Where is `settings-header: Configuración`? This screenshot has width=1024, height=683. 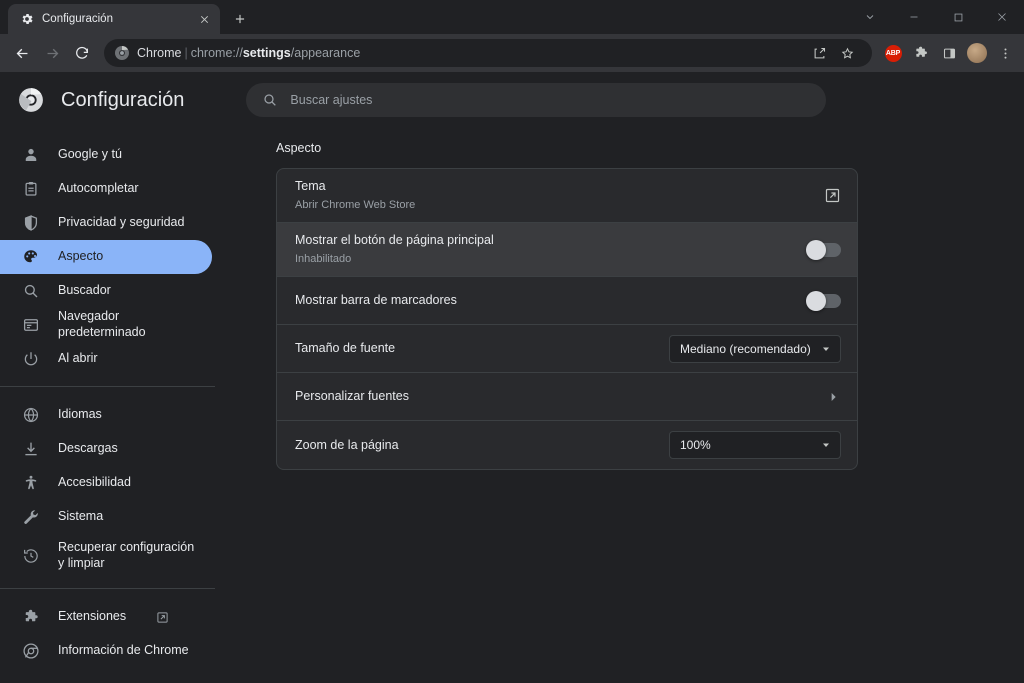 settings-header: Configuración is located at coordinates (512, 100).